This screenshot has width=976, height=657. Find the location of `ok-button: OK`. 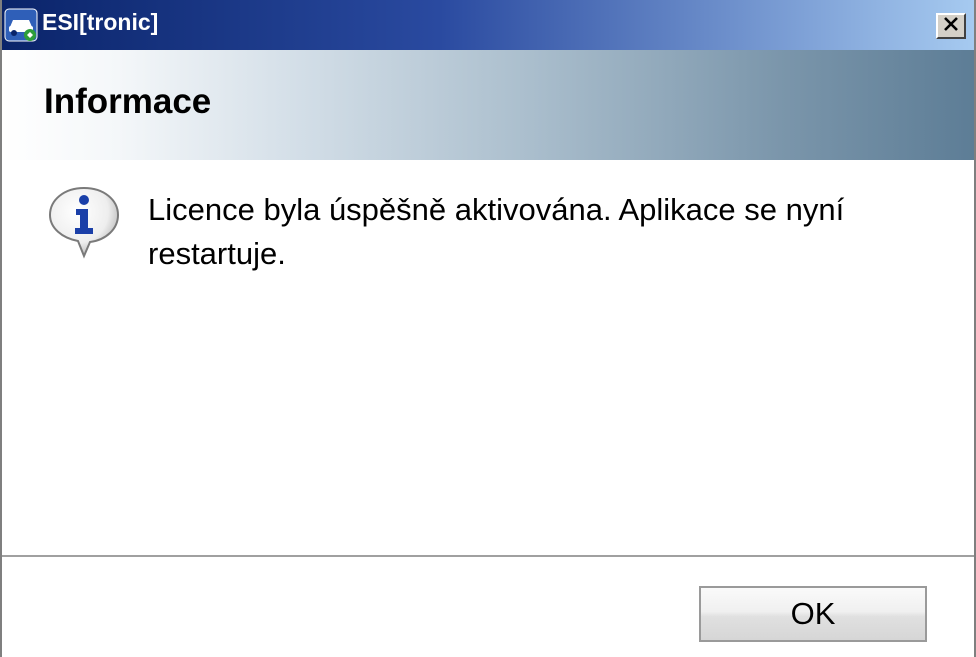

ok-button: OK is located at coordinates (813, 614).